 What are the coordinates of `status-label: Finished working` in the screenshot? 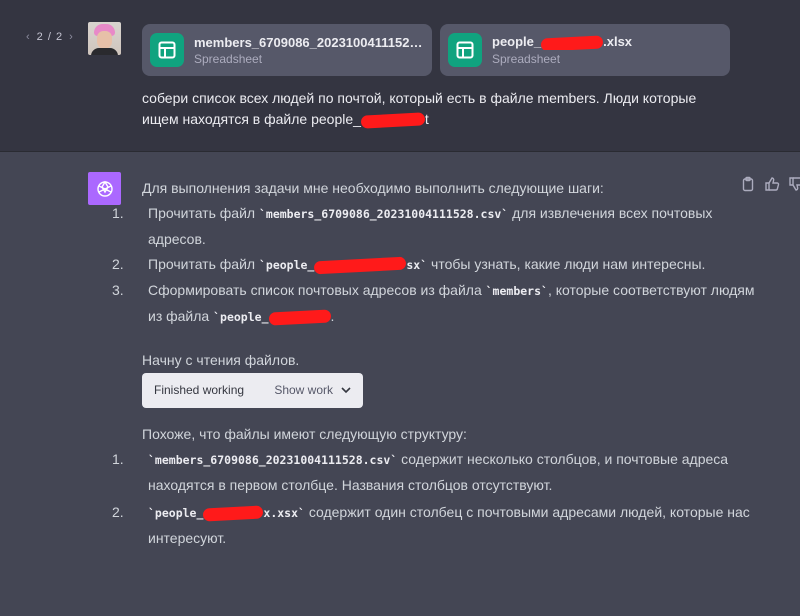 It's located at (199, 390).